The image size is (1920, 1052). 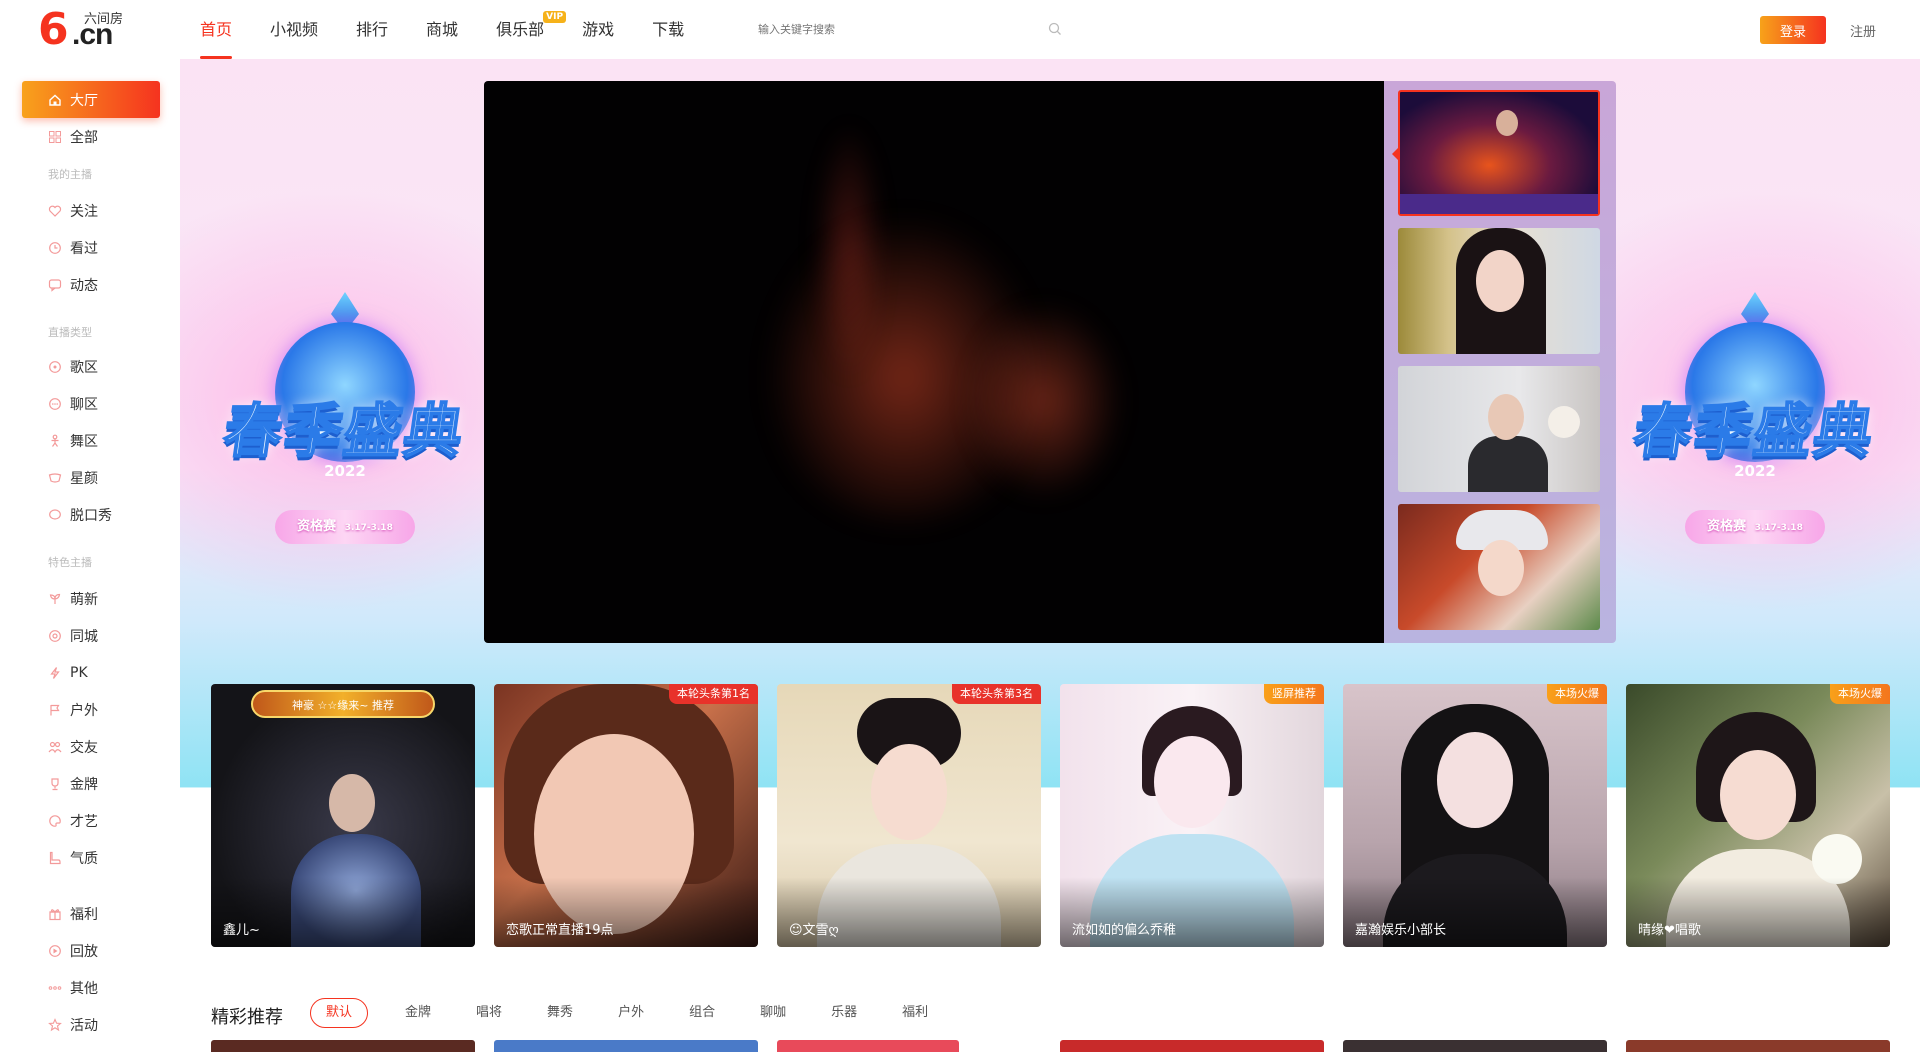 I want to click on login-button: 登录, so click(x=1793, y=30).